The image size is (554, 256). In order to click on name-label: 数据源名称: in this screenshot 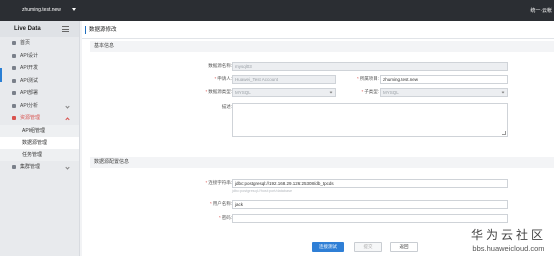, I will do `click(220, 65)`.